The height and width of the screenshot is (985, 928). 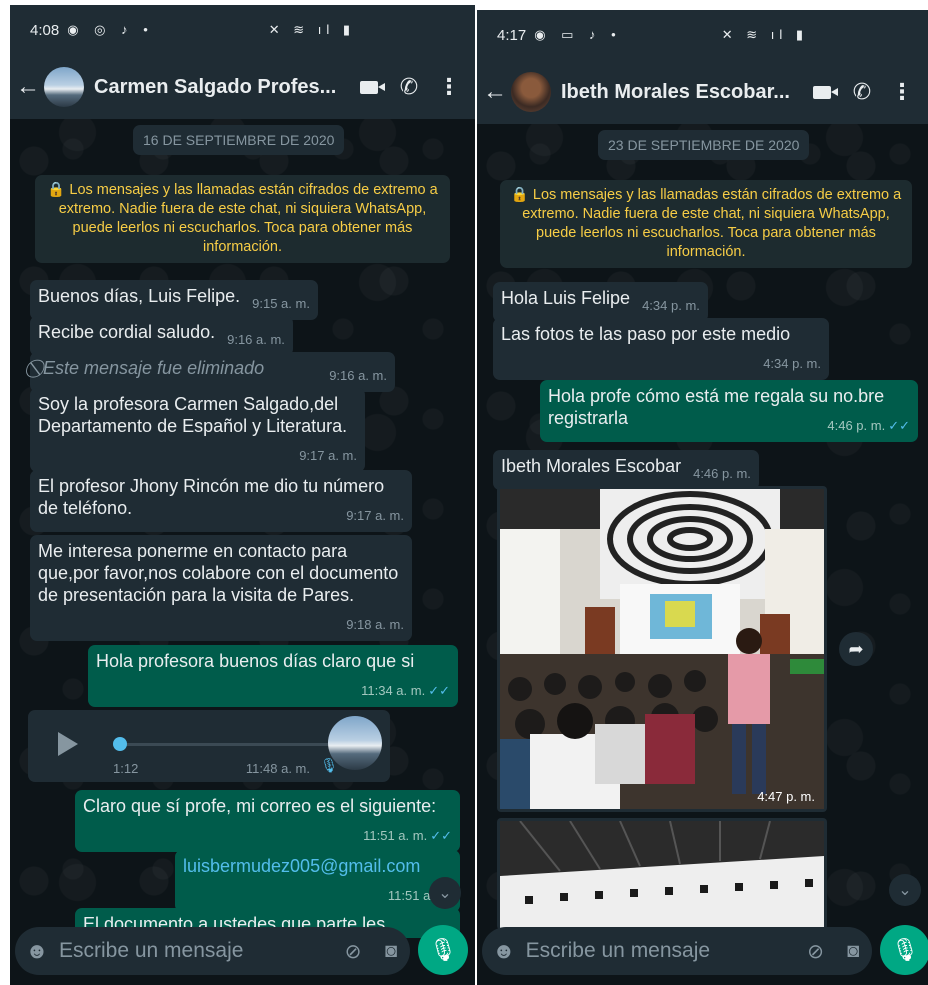 I want to click on message-time: 9:18 a. m., so click(x=375, y=624).